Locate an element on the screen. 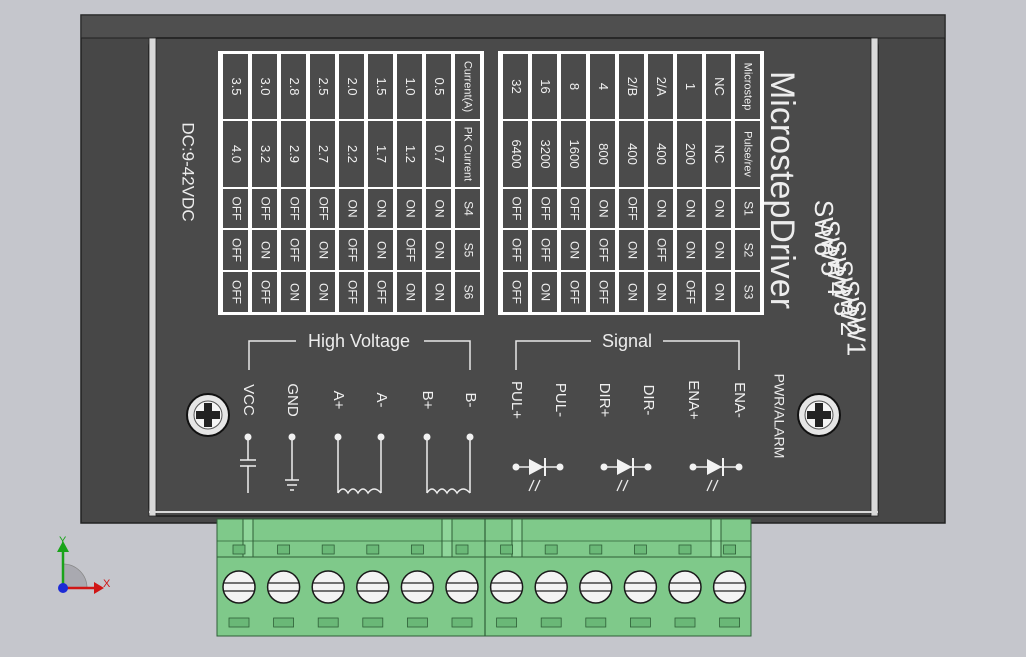  current-table-text: 3.2 is located at coordinates (265, 154).